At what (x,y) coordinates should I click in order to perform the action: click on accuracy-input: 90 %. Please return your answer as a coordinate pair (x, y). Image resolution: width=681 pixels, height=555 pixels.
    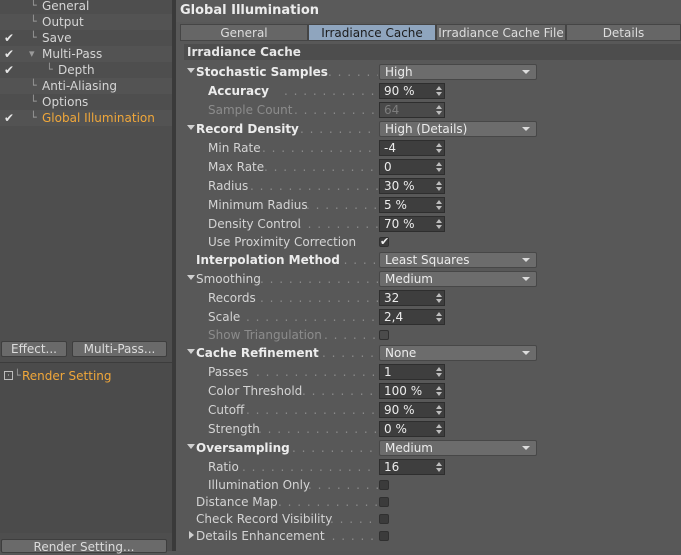
    Looking at the image, I should click on (412, 91).